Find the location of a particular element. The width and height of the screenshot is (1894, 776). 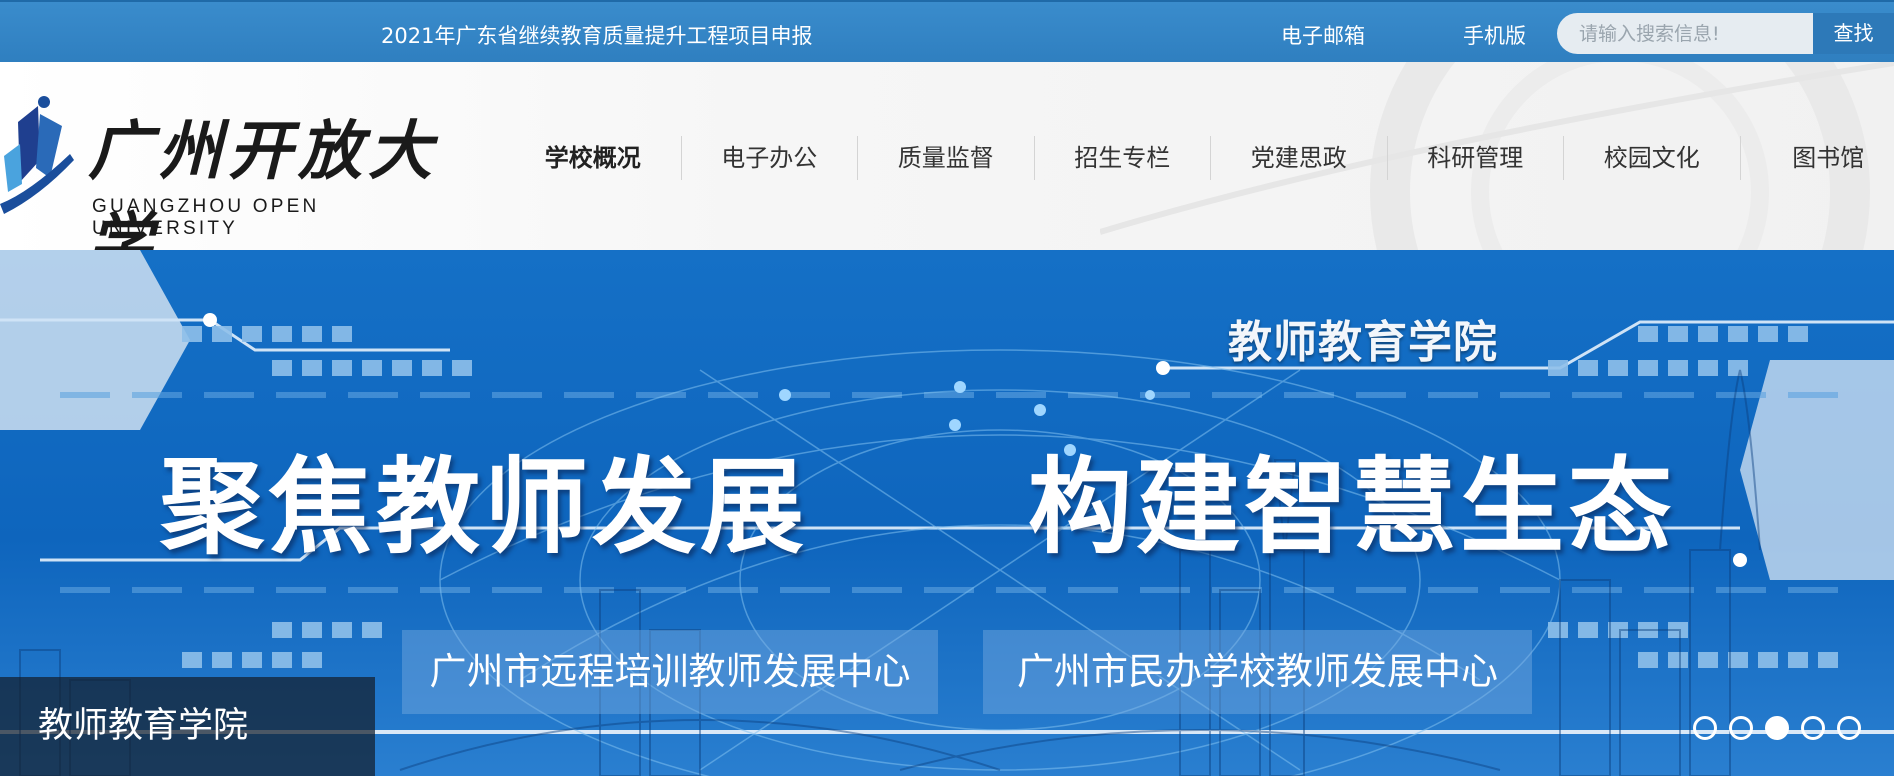

mobile-version-link: 手机版 is located at coordinates (1494, 35).